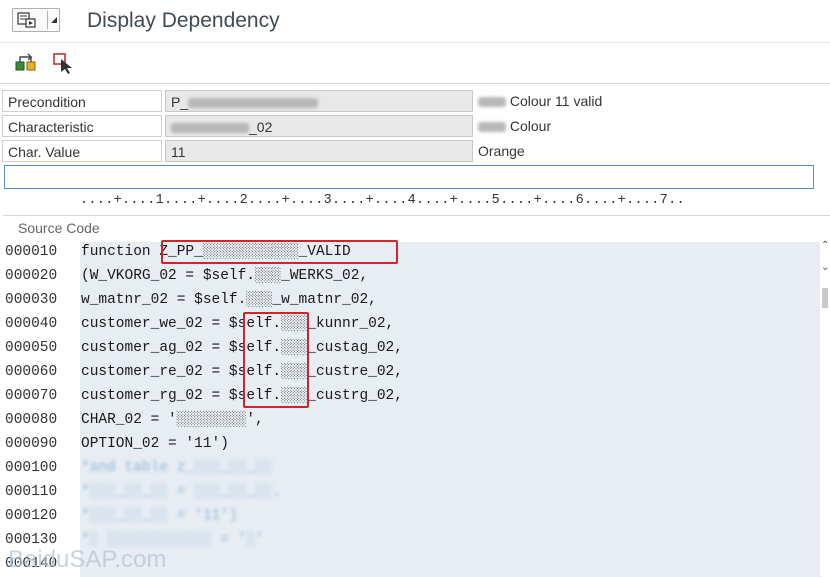  What do you see at coordinates (31, 252) in the screenshot?
I see `line-number: 000010` at bounding box center [31, 252].